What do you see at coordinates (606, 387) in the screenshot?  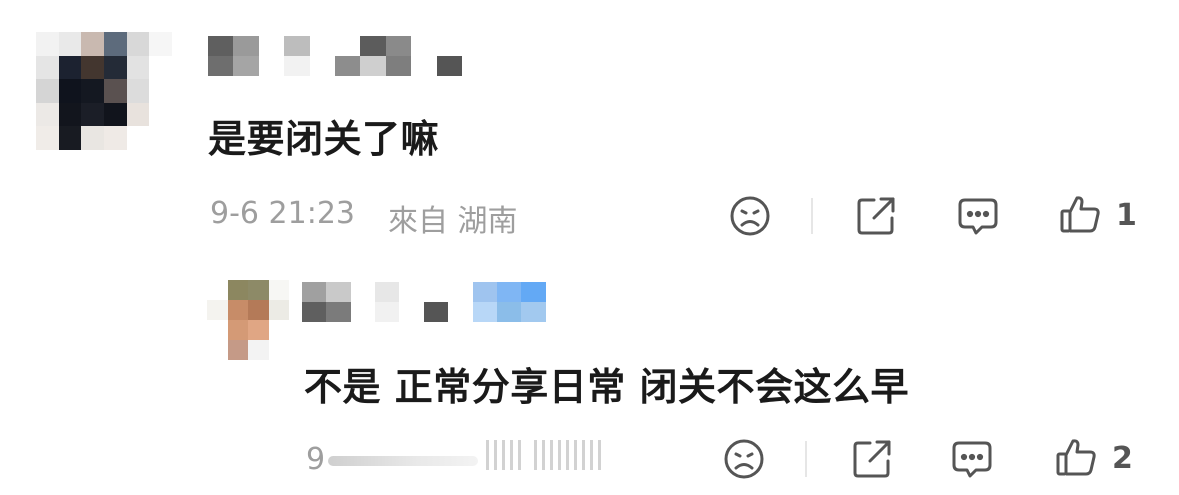 I see `reply-text: 不是 正常分享日常 闭关不会这么早` at bounding box center [606, 387].